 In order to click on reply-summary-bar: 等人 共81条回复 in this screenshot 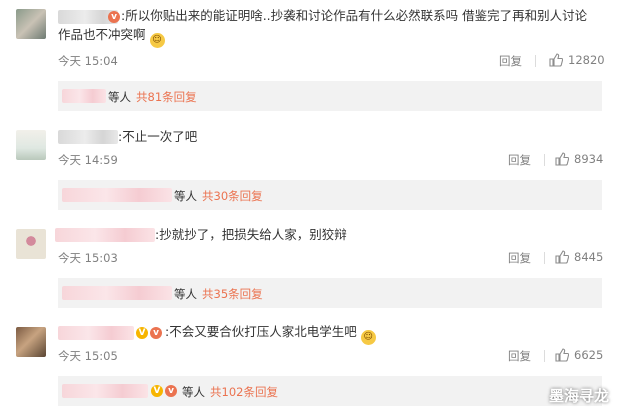, I will do `click(330, 96)`.